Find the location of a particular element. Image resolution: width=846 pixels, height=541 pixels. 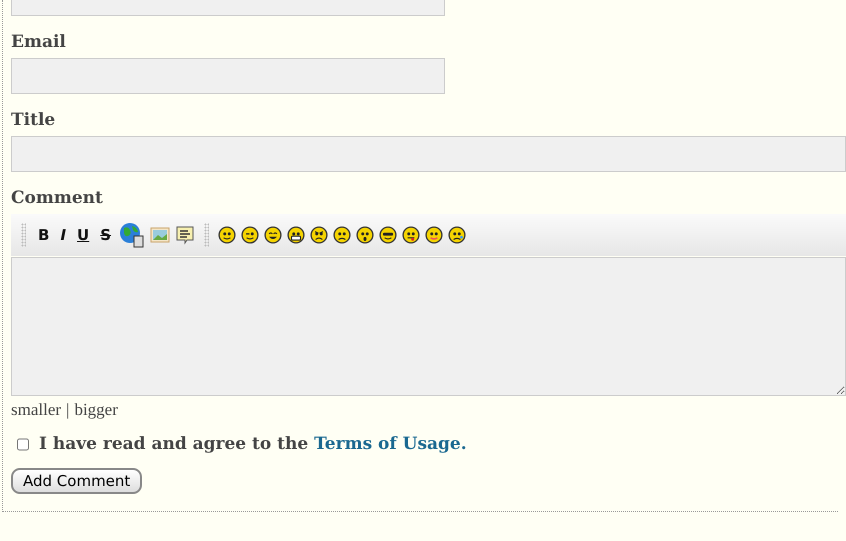

italic-button: I is located at coordinates (63, 235).